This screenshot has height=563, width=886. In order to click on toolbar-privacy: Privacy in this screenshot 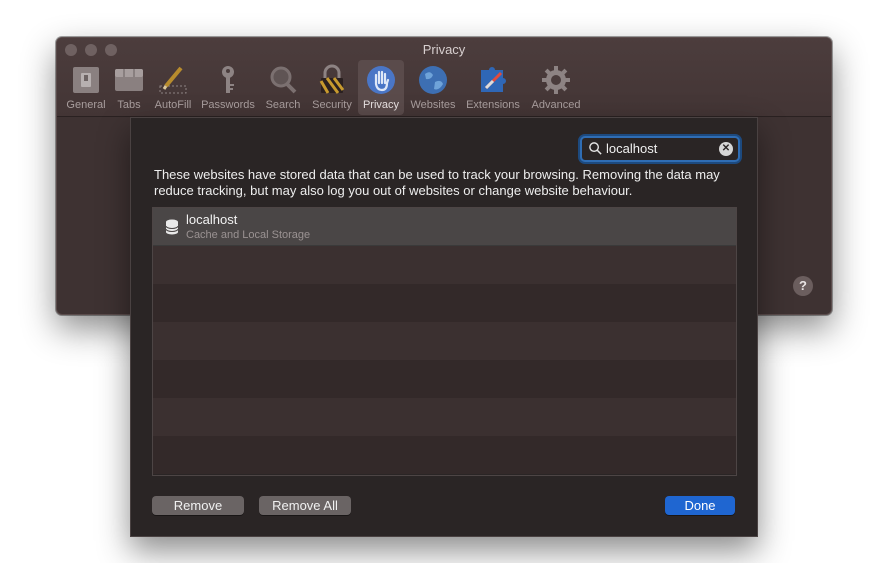, I will do `click(381, 87)`.